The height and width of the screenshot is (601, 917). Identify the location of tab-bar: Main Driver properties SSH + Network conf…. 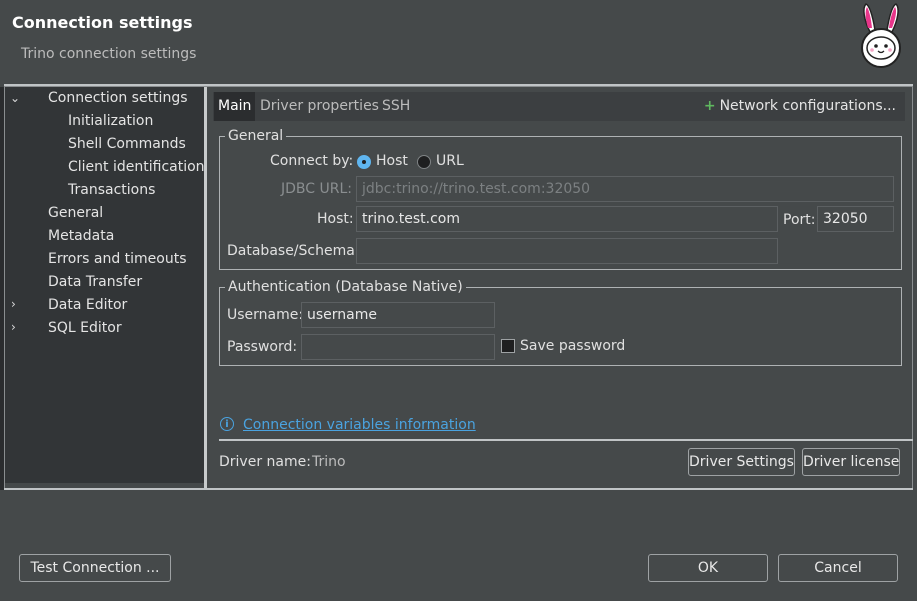
(559, 106).